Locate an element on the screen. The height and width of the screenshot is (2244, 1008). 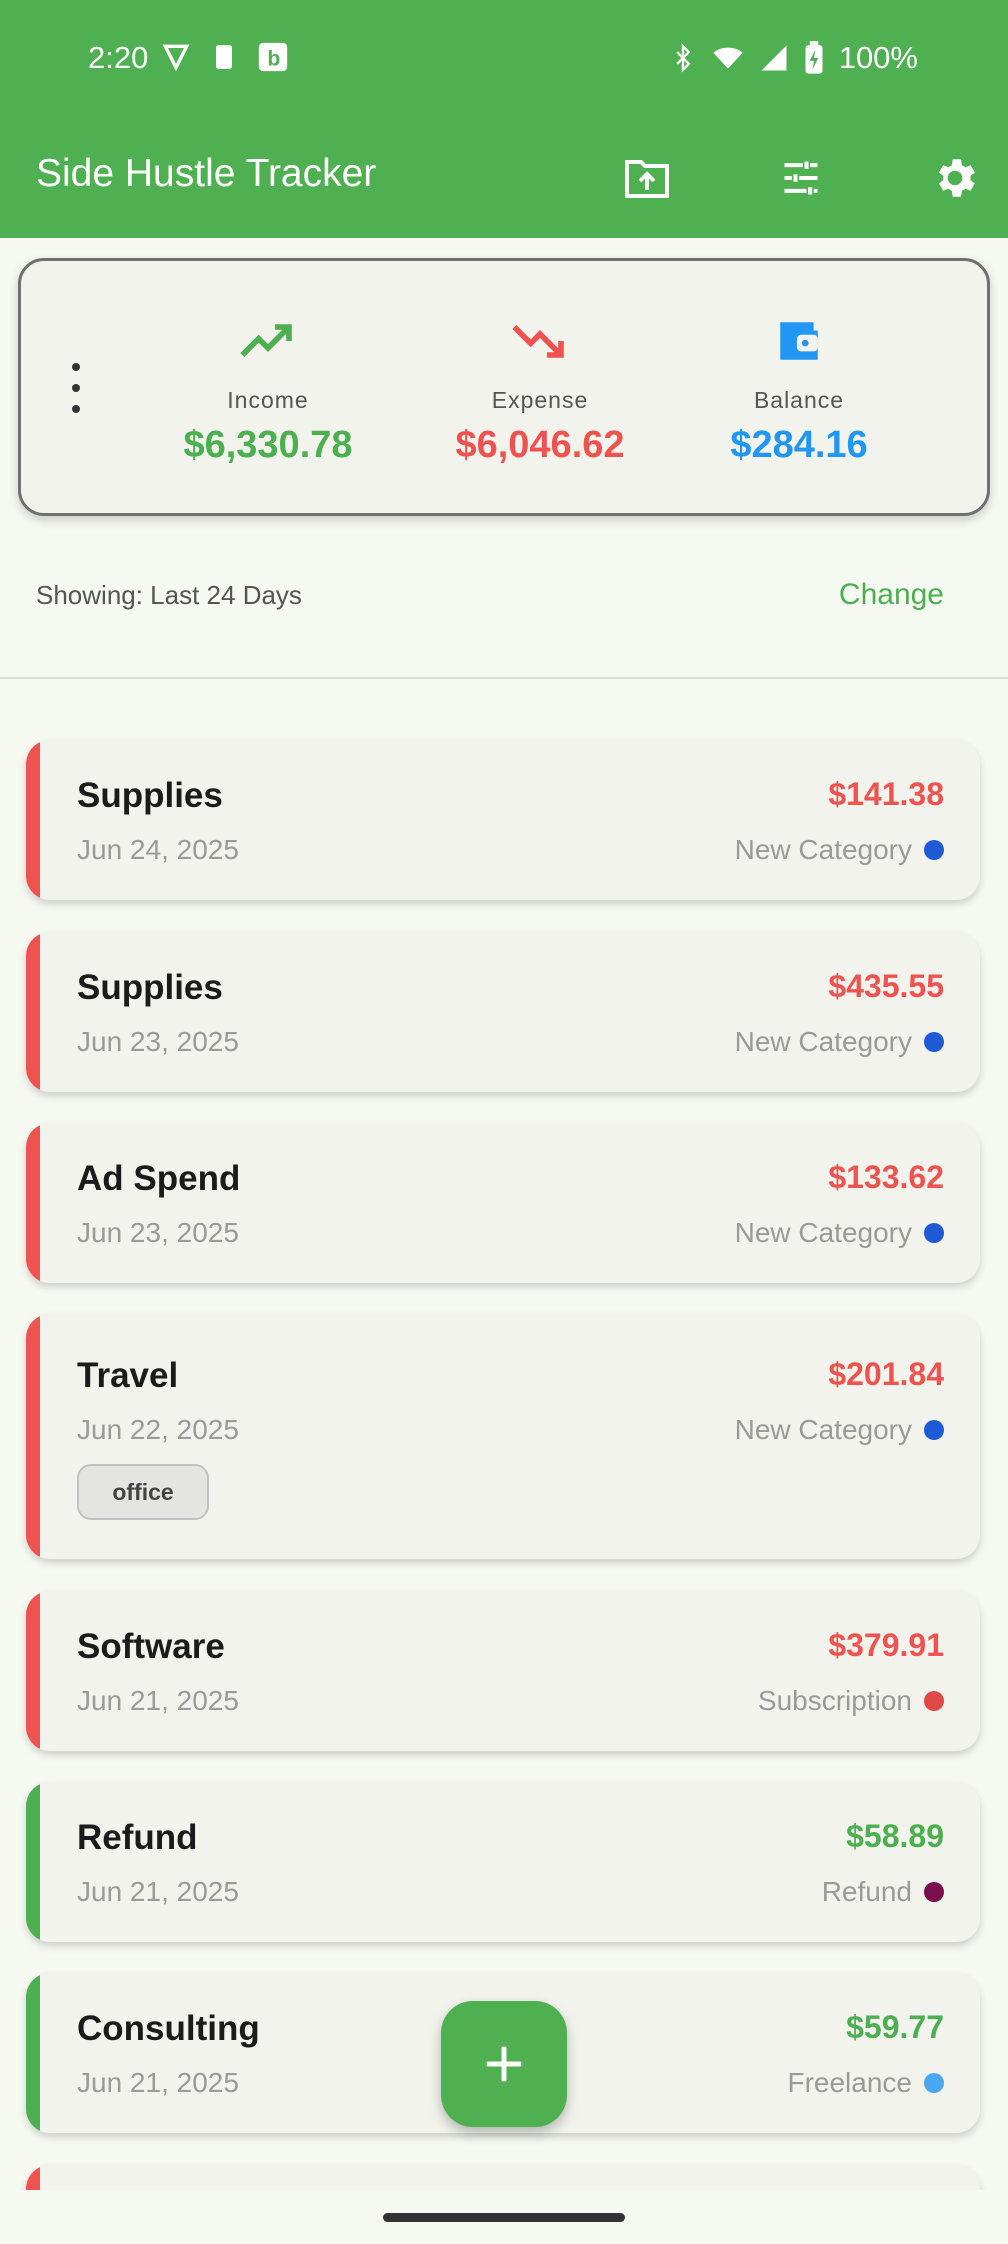
transaction-title: Ad Spend is located at coordinates (159, 1178).